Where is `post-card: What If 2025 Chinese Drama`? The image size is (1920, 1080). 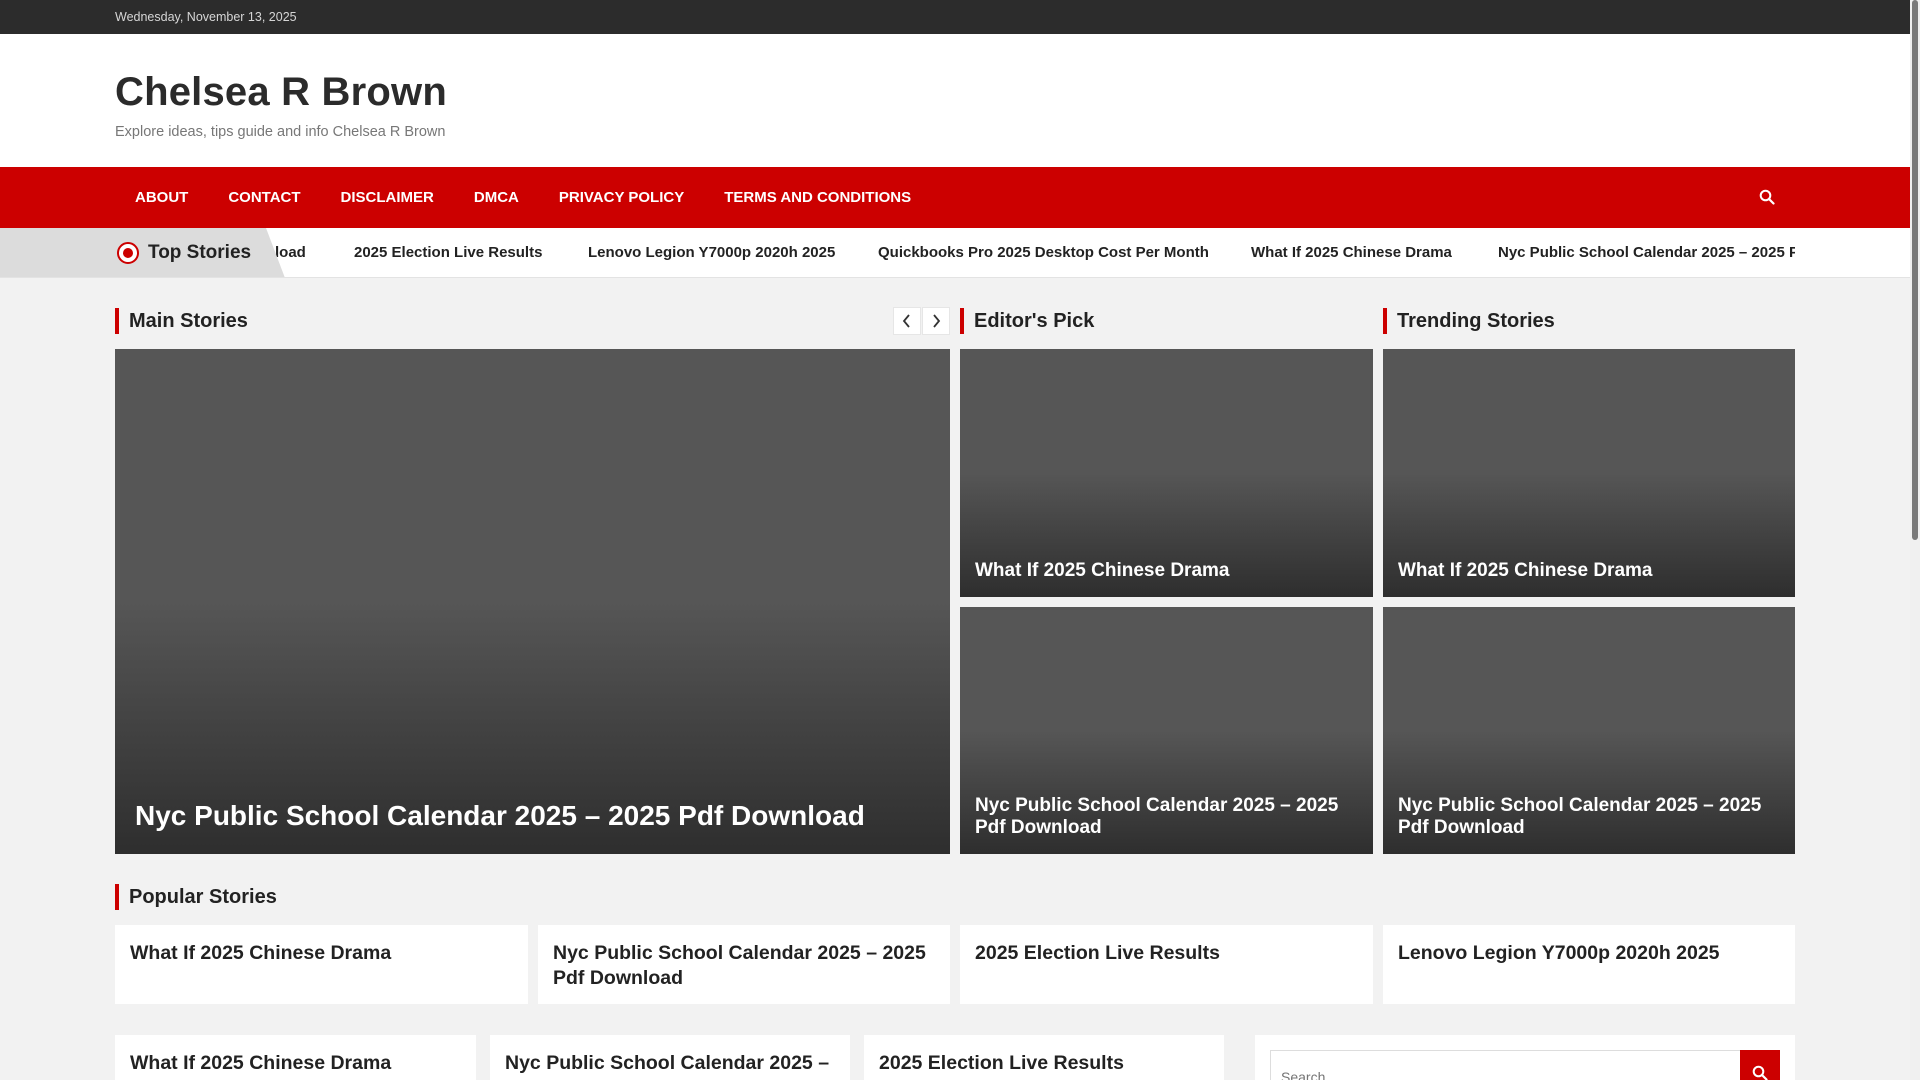
post-card: What If 2025 Chinese Drama is located at coordinates (295, 1057).